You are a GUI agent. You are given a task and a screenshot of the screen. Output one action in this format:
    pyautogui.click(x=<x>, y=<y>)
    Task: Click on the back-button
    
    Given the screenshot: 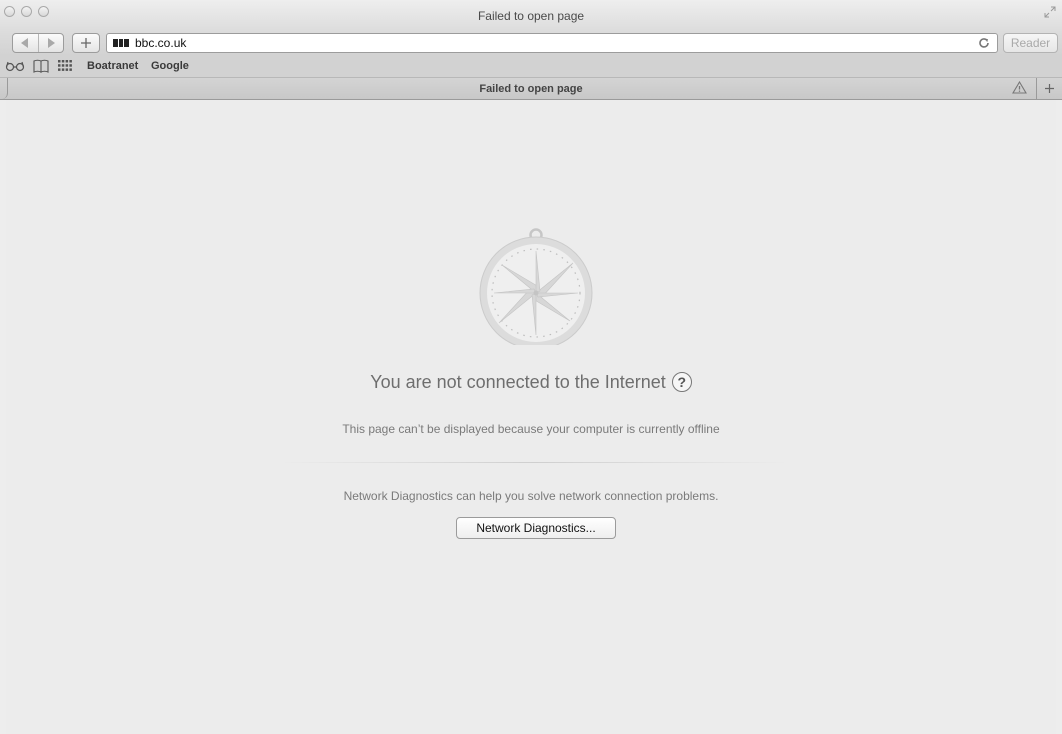 What is the action you would take?
    pyautogui.click(x=25, y=43)
    